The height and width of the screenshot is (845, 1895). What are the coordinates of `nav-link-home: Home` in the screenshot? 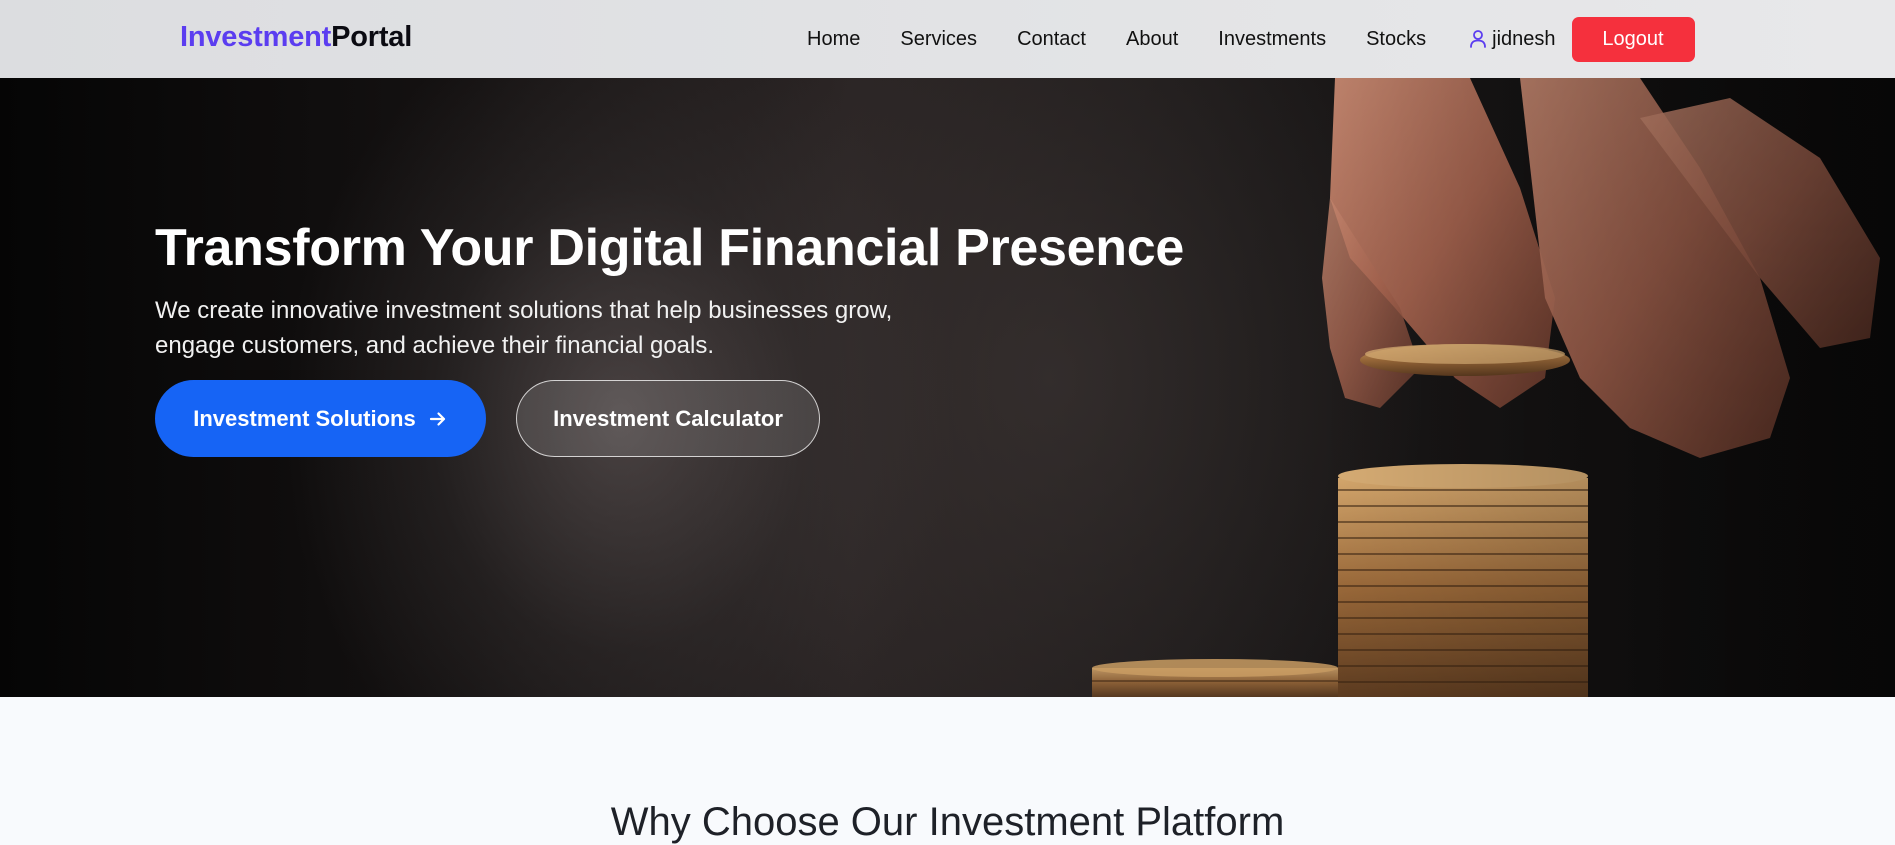 It's located at (833, 39).